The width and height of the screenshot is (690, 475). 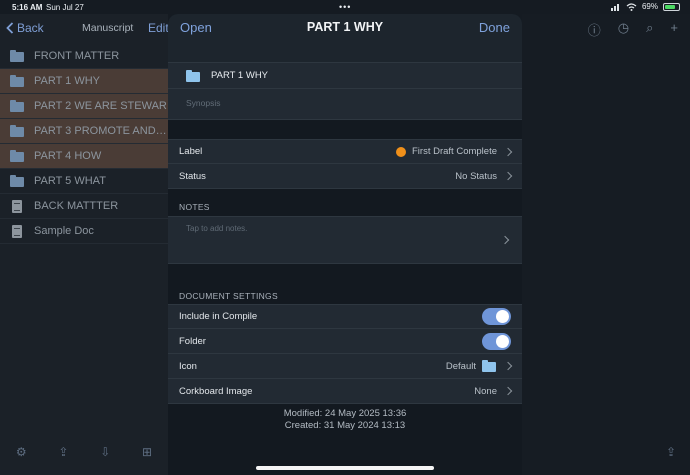 I want to click on status-bar: 5:16 AM Sun Jul 27 ••• 69%, so click(x=345, y=7).